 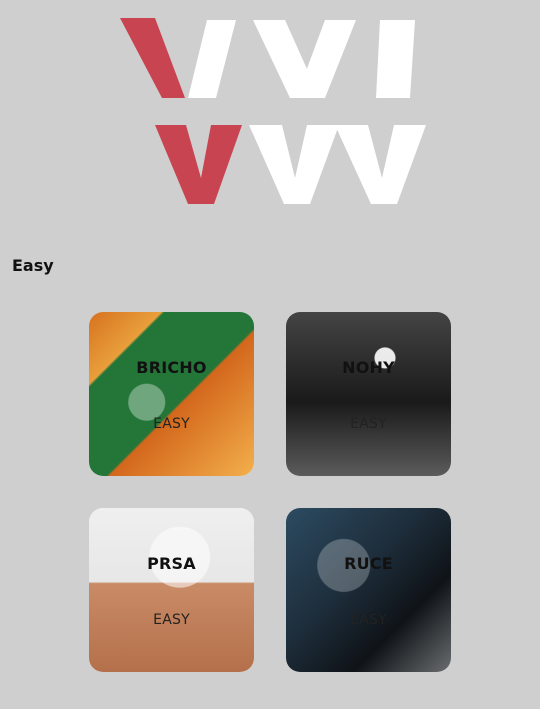 I want to click on workout-card-bricho: BRICHO EASY, so click(x=171, y=394).